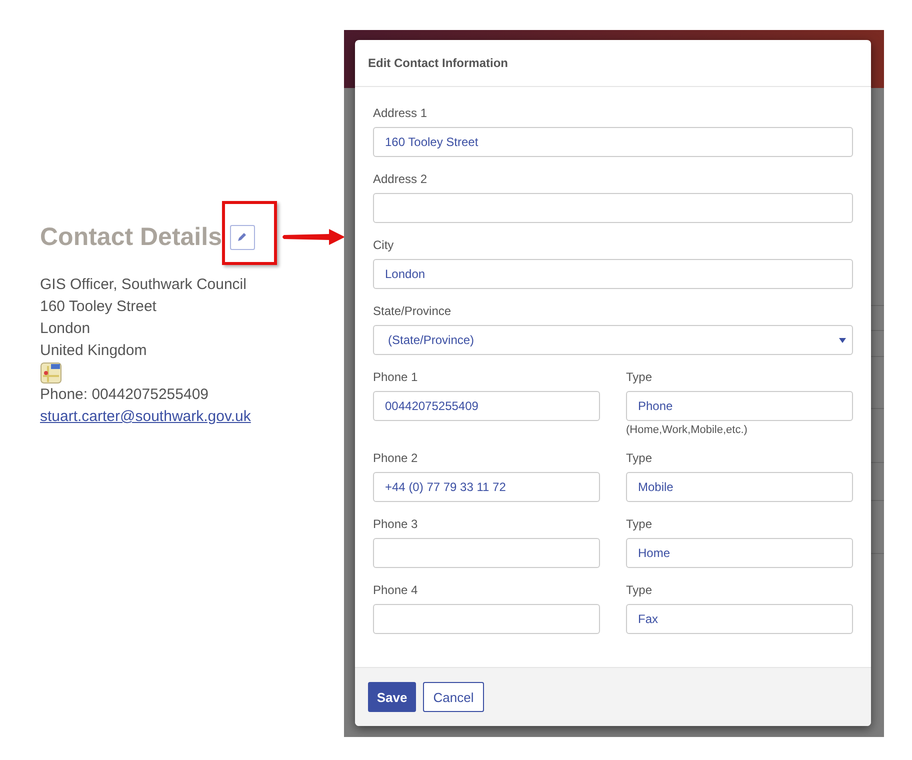 Image resolution: width=912 pixels, height=760 pixels. I want to click on input-field: London, so click(613, 274).